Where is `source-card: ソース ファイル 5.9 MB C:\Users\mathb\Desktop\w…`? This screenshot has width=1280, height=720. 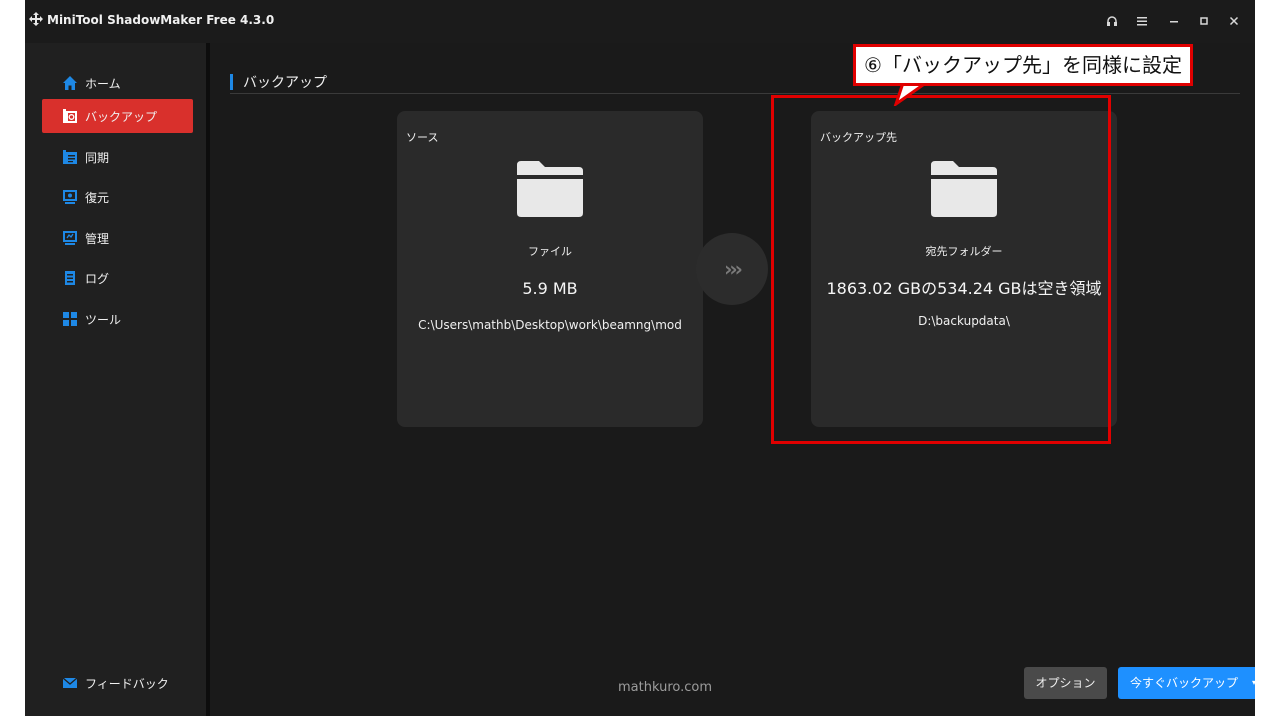 source-card: ソース ファイル 5.9 MB C:\Users\mathb\Desktop\w… is located at coordinates (550, 269).